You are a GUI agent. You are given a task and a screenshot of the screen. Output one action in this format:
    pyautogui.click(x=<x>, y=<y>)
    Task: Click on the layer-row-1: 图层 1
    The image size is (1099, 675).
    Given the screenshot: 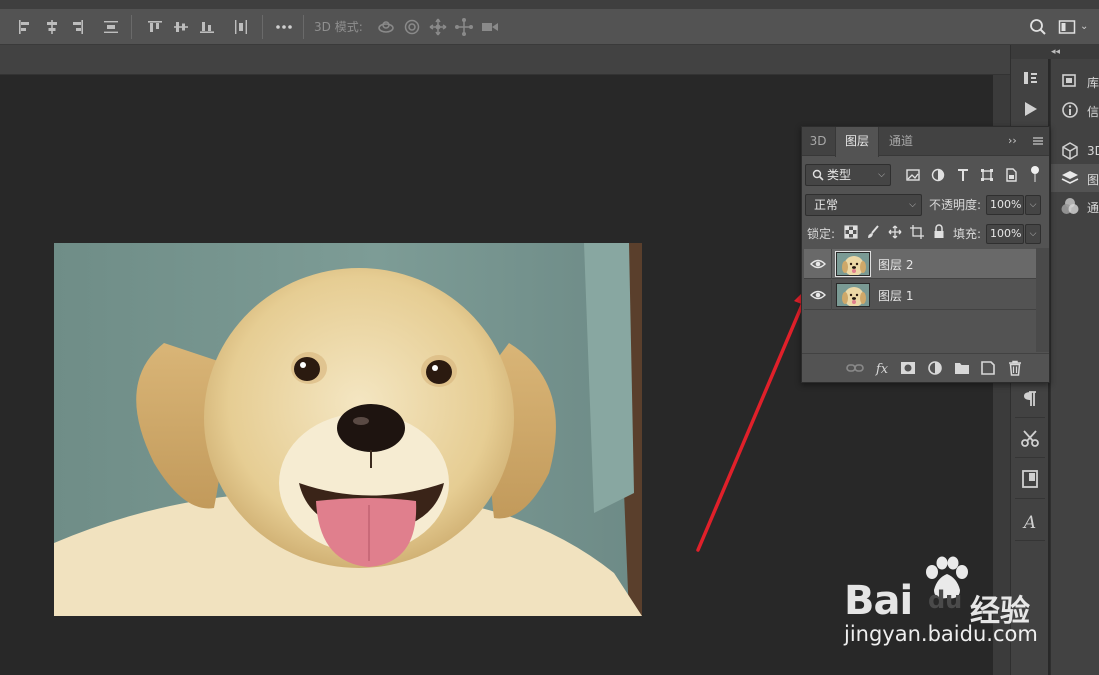 What is the action you would take?
    pyautogui.click(x=920, y=295)
    